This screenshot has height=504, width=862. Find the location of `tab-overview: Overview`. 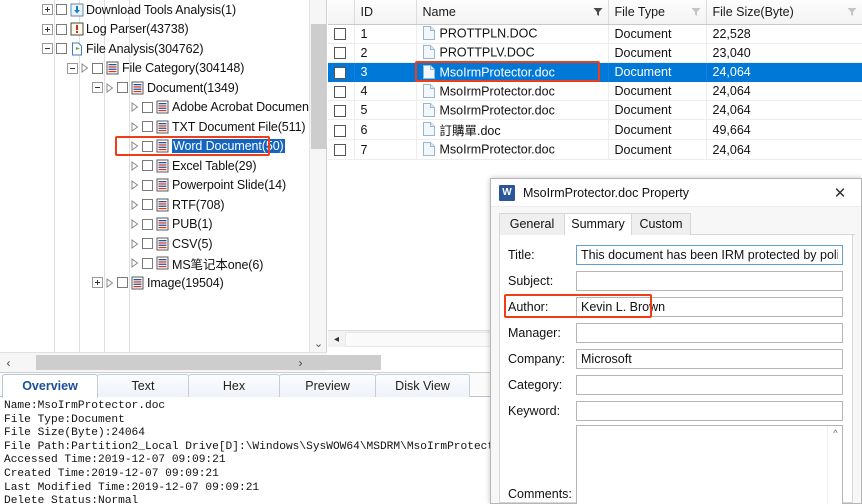

tab-overview: Overview is located at coordinates (50, 386).